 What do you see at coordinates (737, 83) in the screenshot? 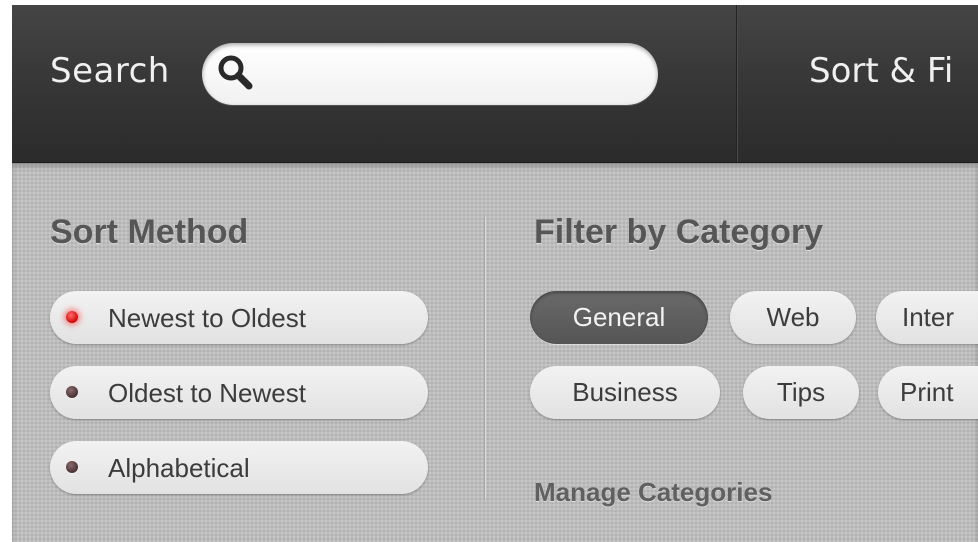
I see `header-divider` at bounding box center [737, 83].